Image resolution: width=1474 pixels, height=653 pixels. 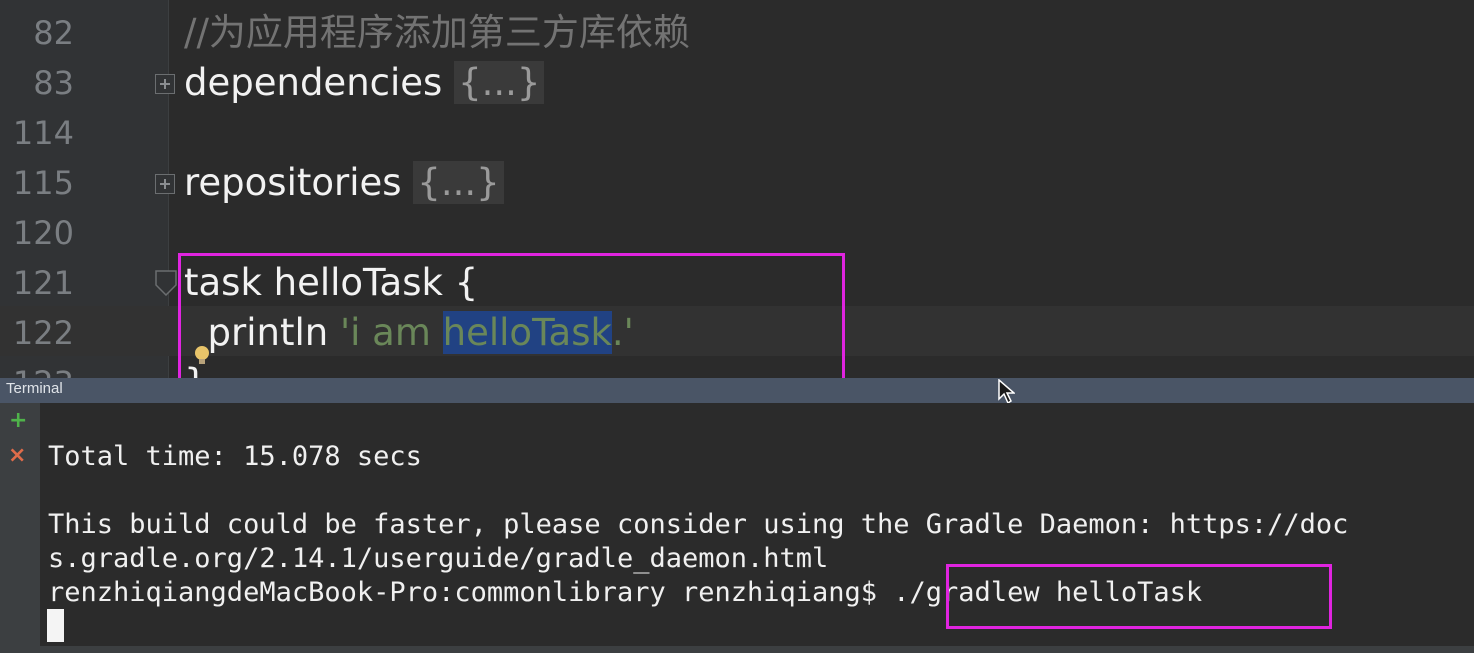 What do you see at coordinates (55, 625) in the screenshot?
I see `terminal-cursor` at bounding box center [55, 625].